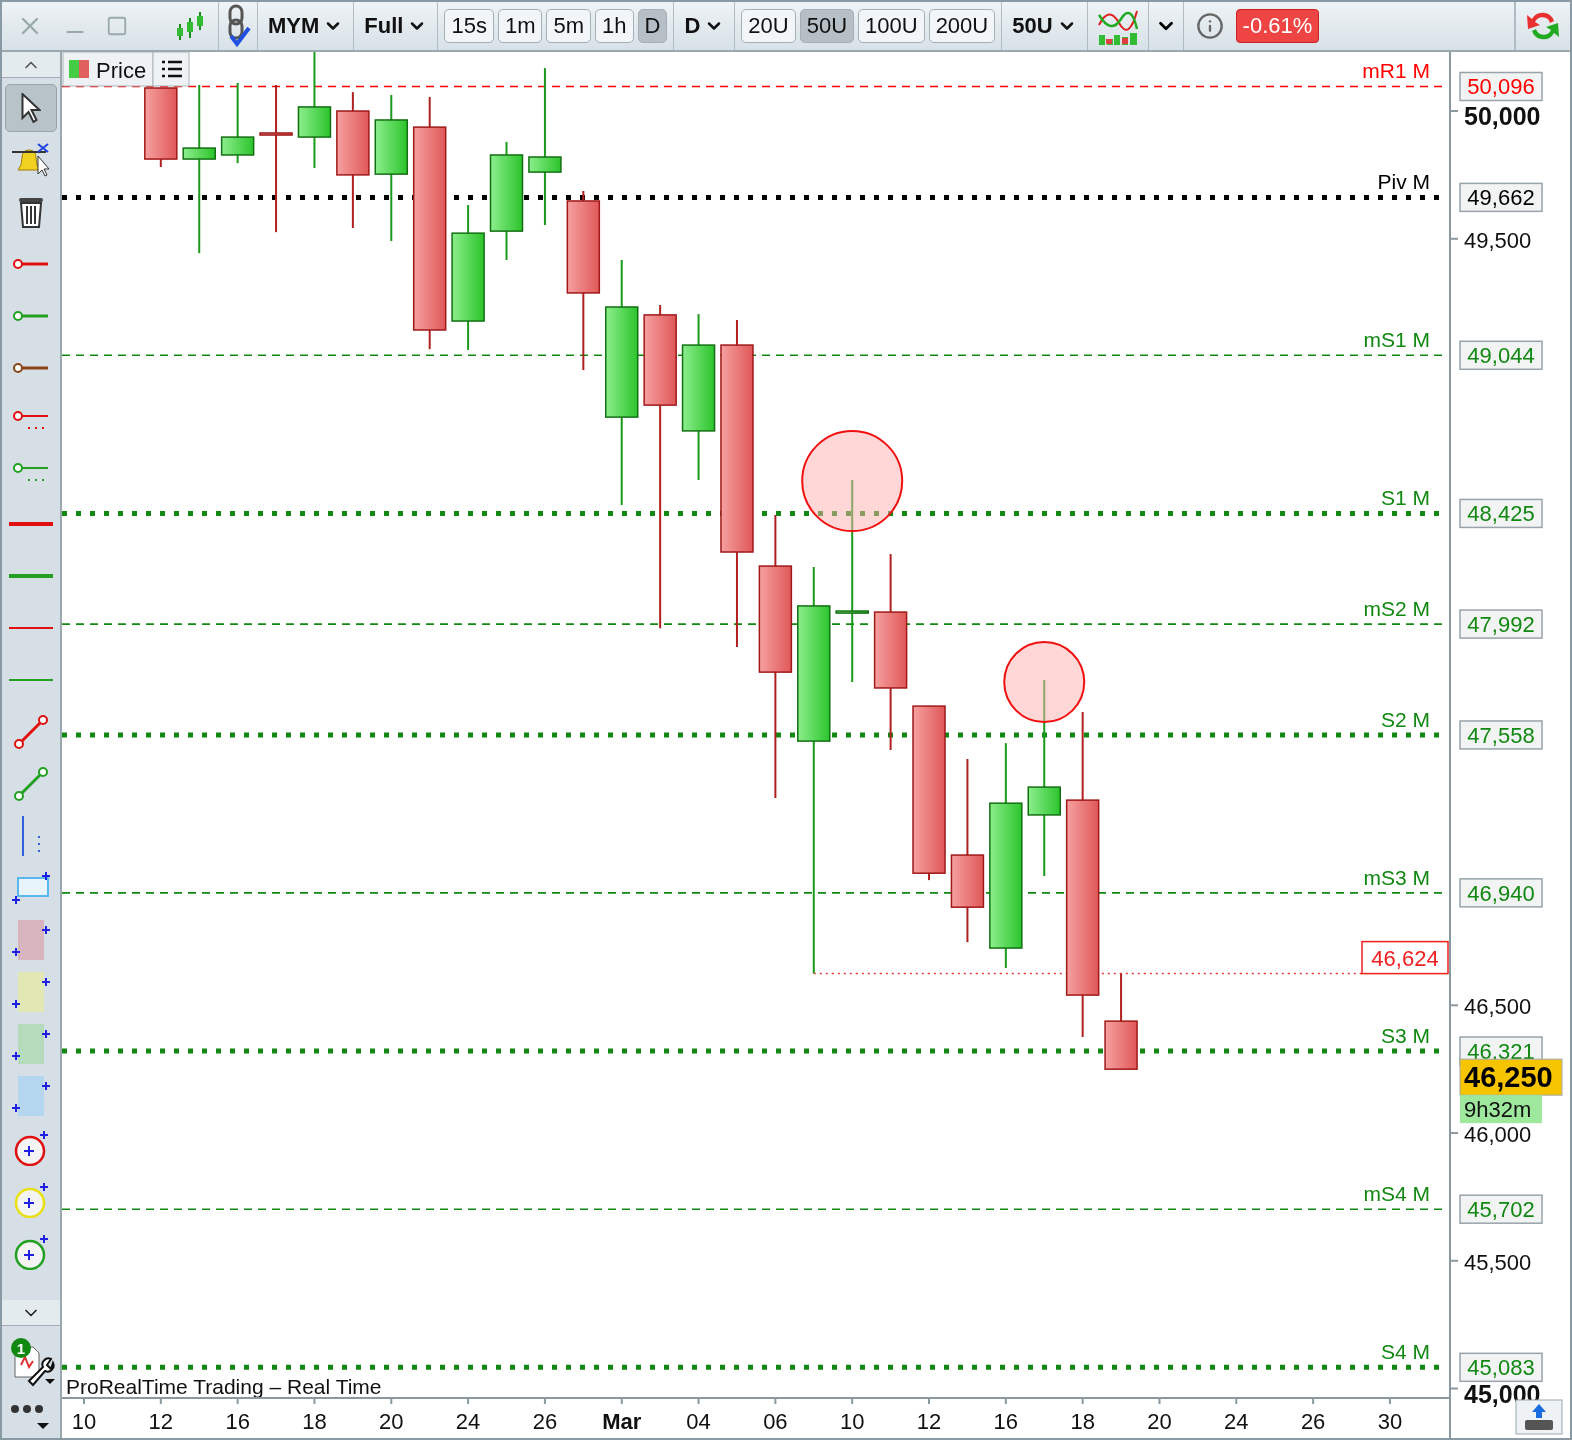 Image resolution: width=1572 pixels, height=1440 pixels. I want to click on platform-label: ProRealTime Trading – Real Time, so click(224, 1386).